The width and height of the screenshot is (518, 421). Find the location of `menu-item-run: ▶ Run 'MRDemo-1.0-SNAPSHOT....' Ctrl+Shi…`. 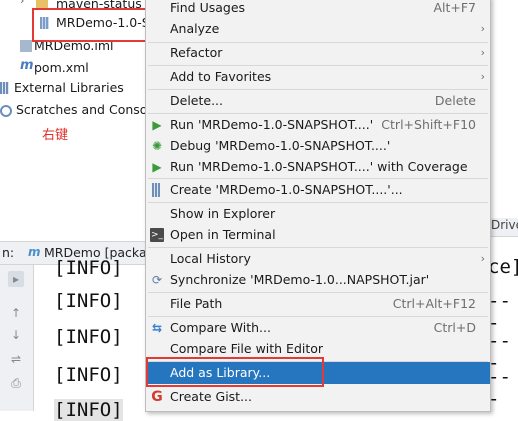

menu-item-run: ▶ Run 'MRDemo-1.0-SNAPSHOT....' Ctrl+Shi… is located at coordinates (318, 125).